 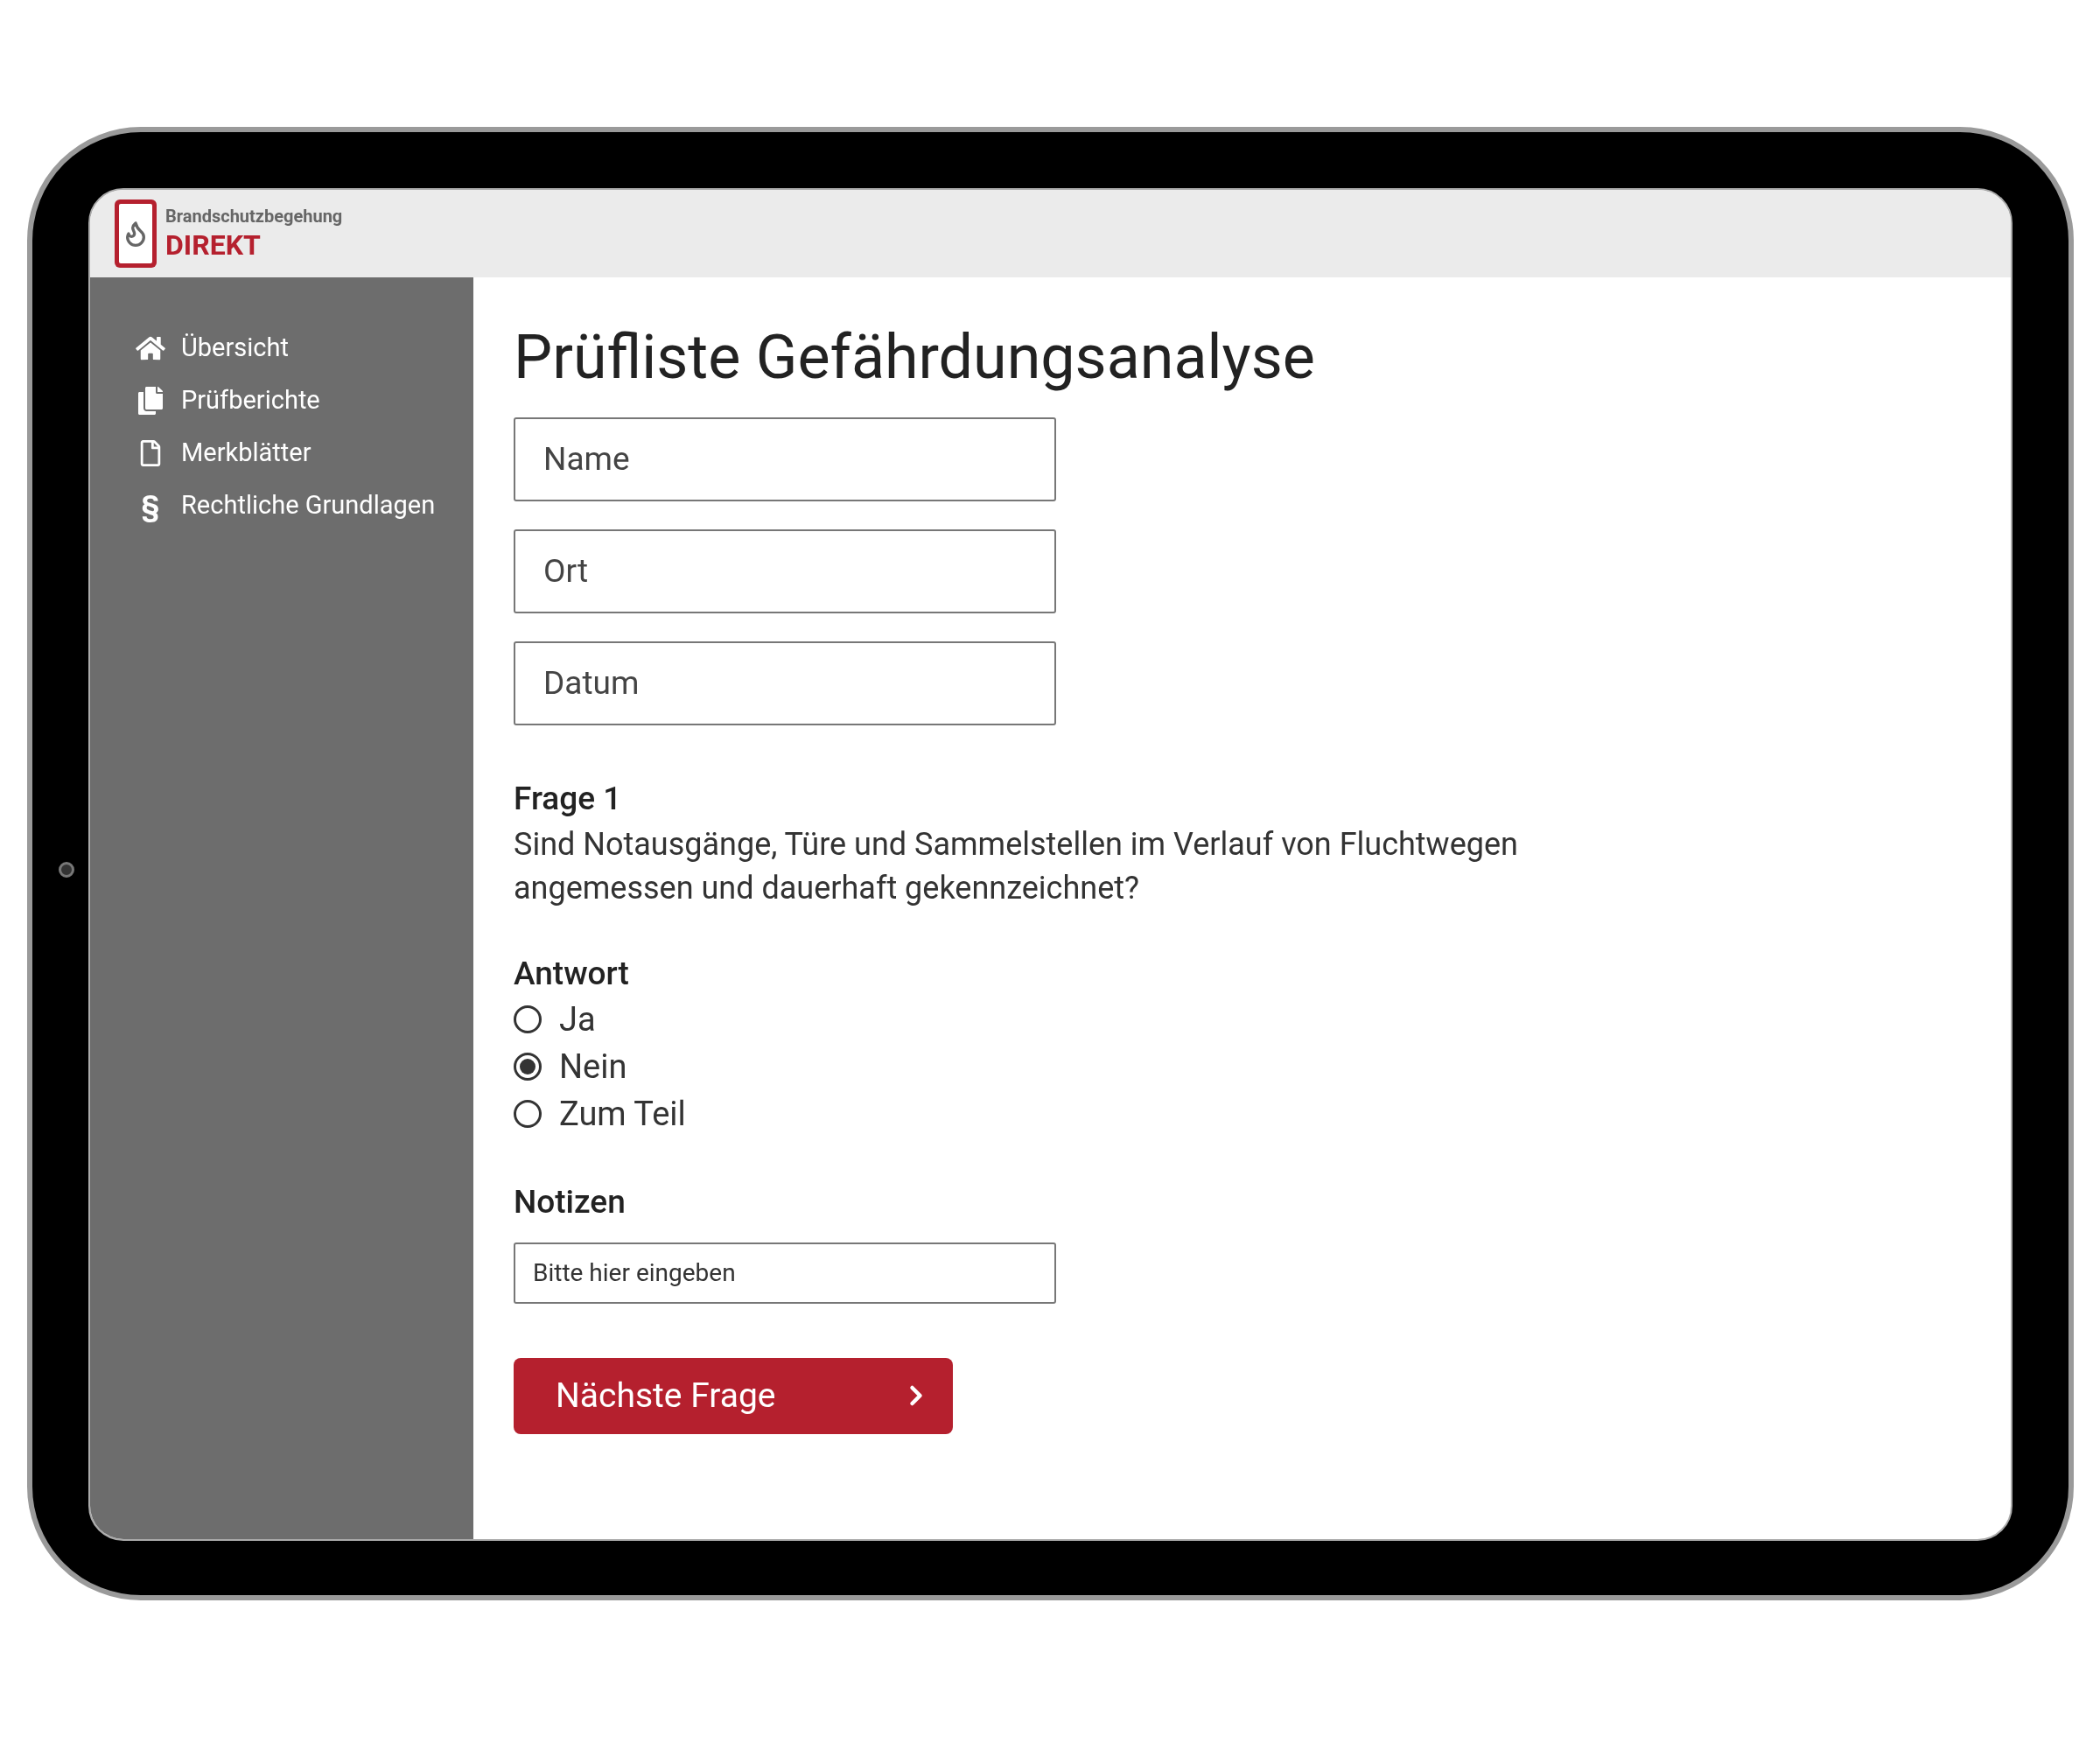 I want to click on notes-field: Bitte hier eingeben, so click(x=785, y=1273).